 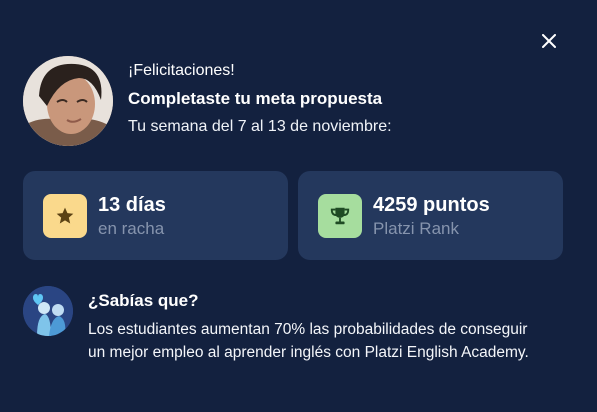 I want to click on rank-stat-text: 4259 puntos Platzi Rank, so click(x=431, y=216).